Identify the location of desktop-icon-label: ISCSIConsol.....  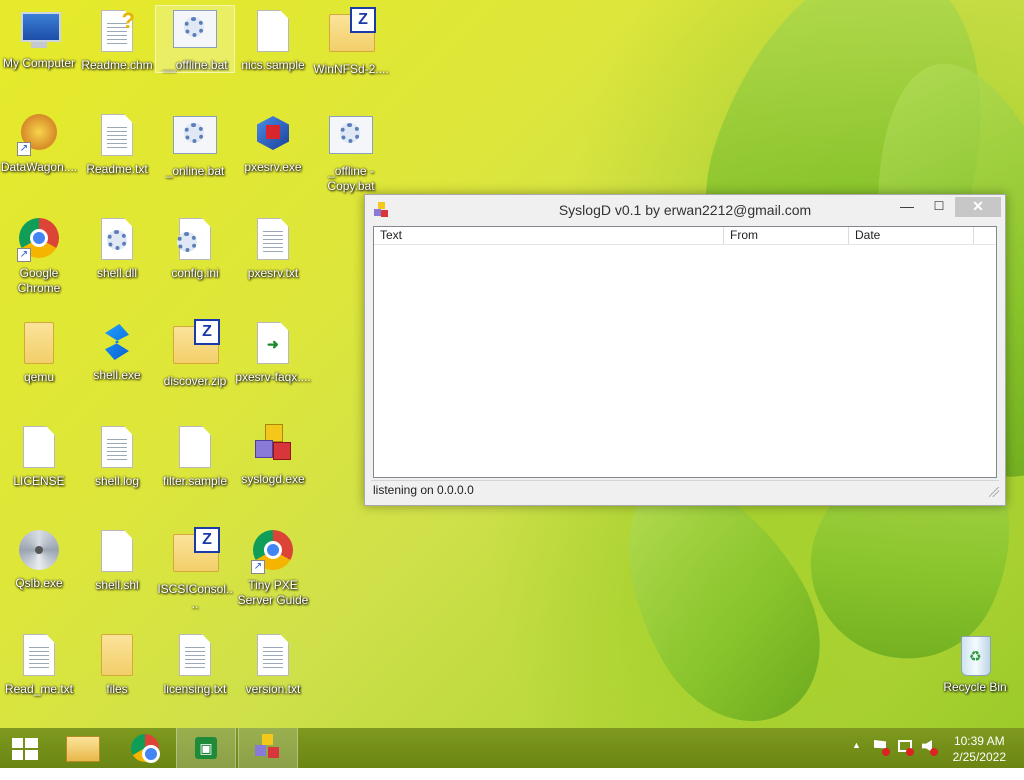
(195, 596).